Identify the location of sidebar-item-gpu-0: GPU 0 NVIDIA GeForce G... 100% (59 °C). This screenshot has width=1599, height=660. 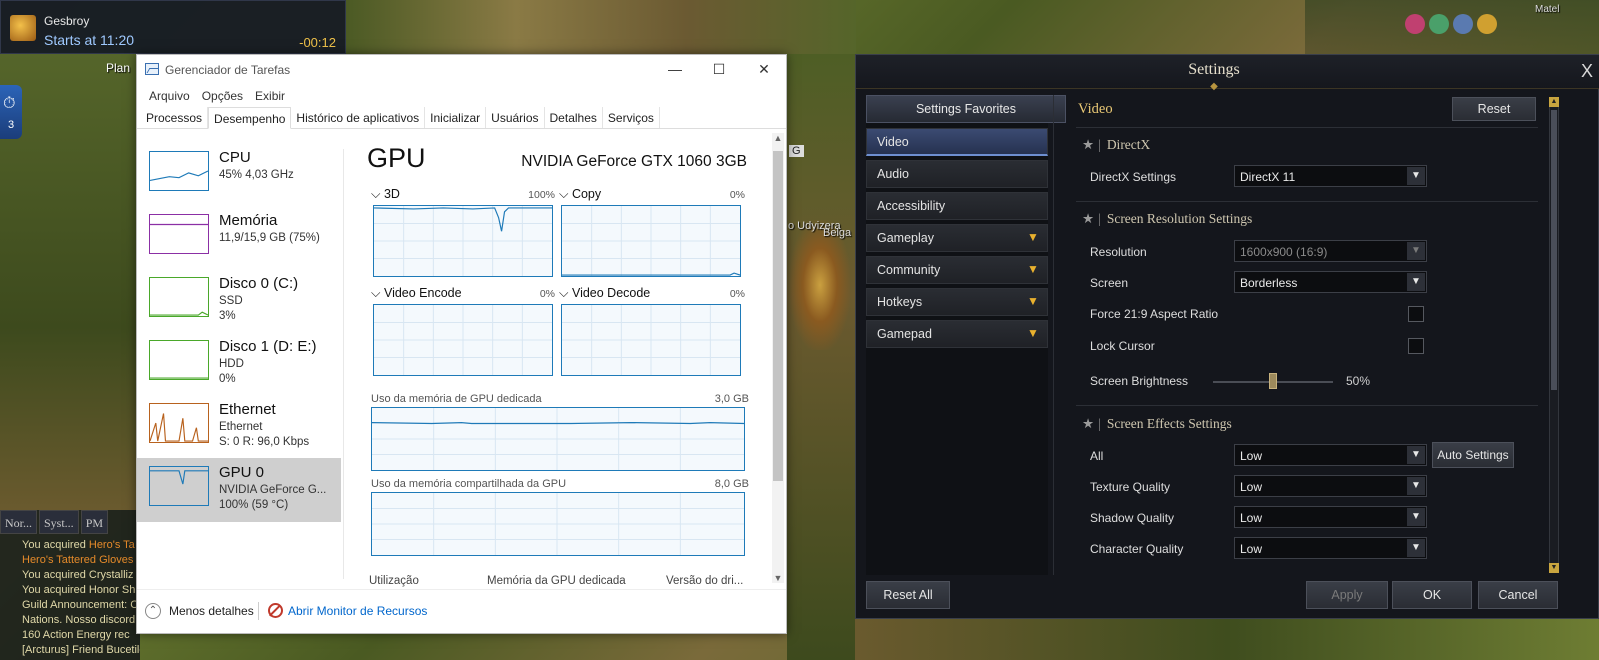
(239, 490).